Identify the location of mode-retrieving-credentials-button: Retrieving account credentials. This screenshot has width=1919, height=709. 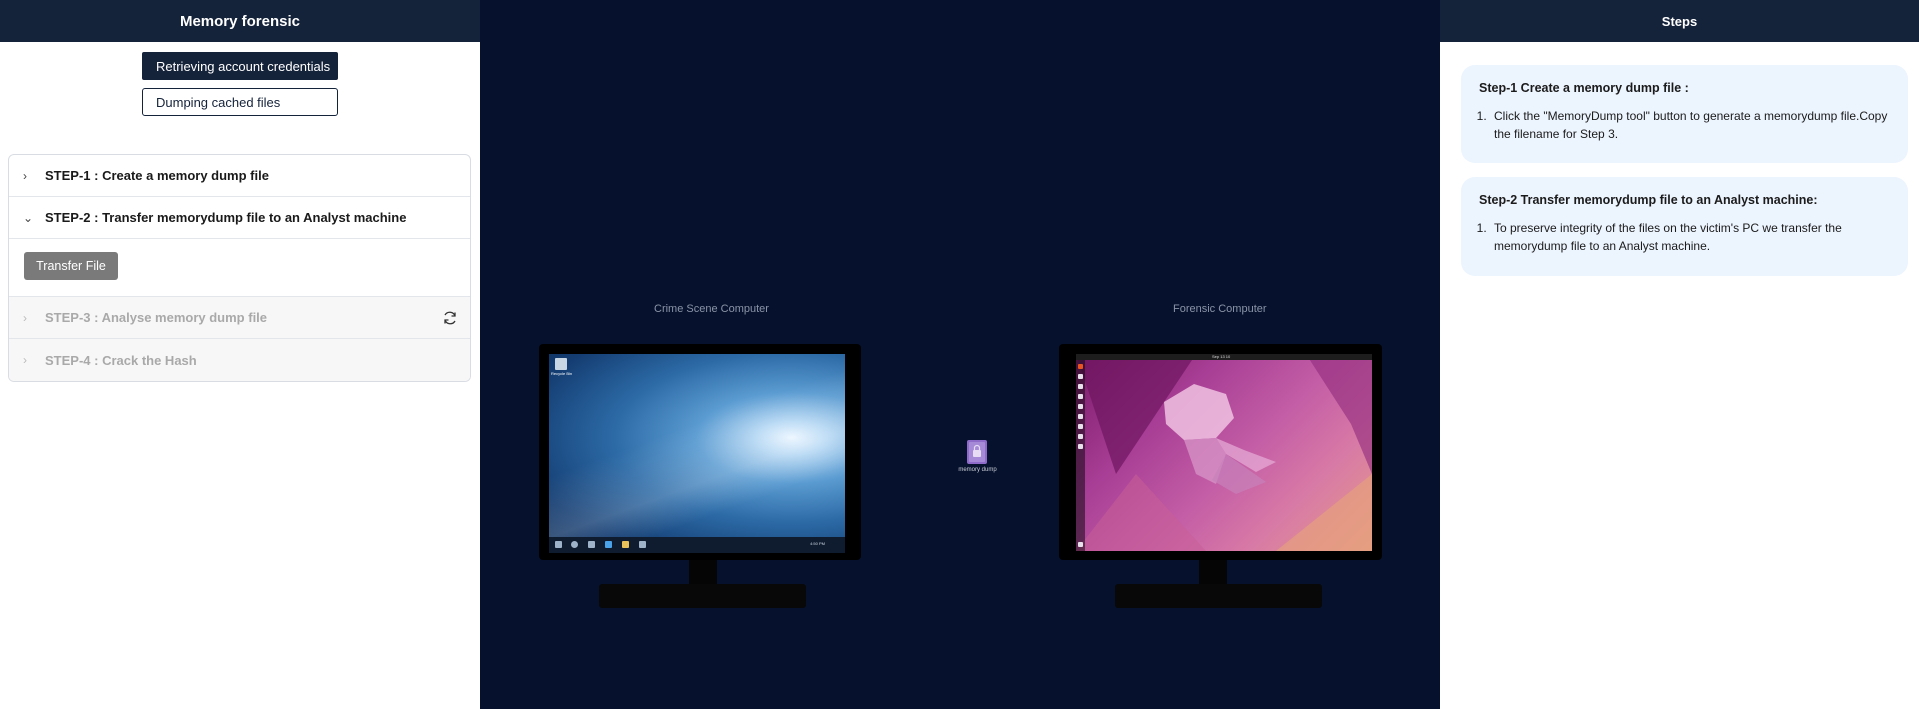
(240, 66).